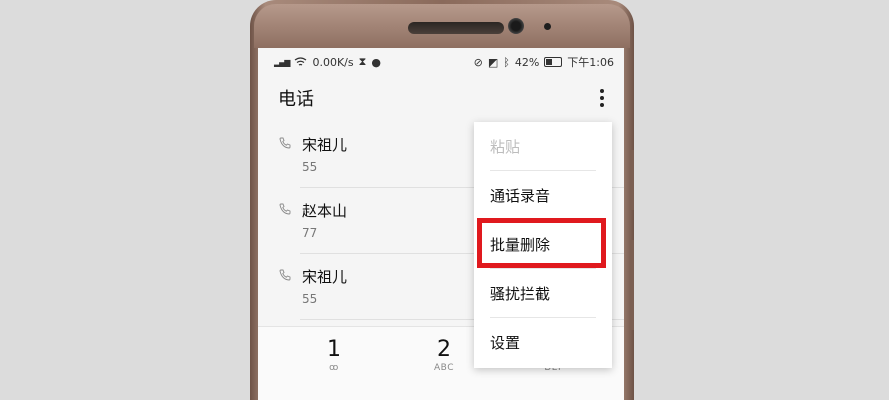  What do you see at coordinates (543, 146) in the screenshot?
I see `menu-item-paste: 粘贴` at bounding box center [543, 146].